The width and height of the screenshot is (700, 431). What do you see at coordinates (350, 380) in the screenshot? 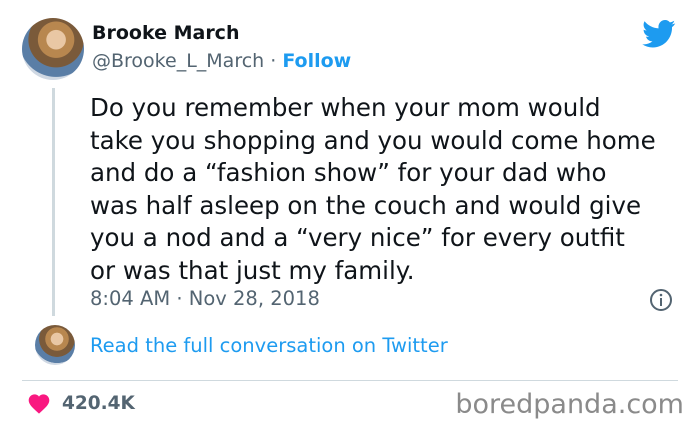
I see `divider` at bounding box center [350, 380].